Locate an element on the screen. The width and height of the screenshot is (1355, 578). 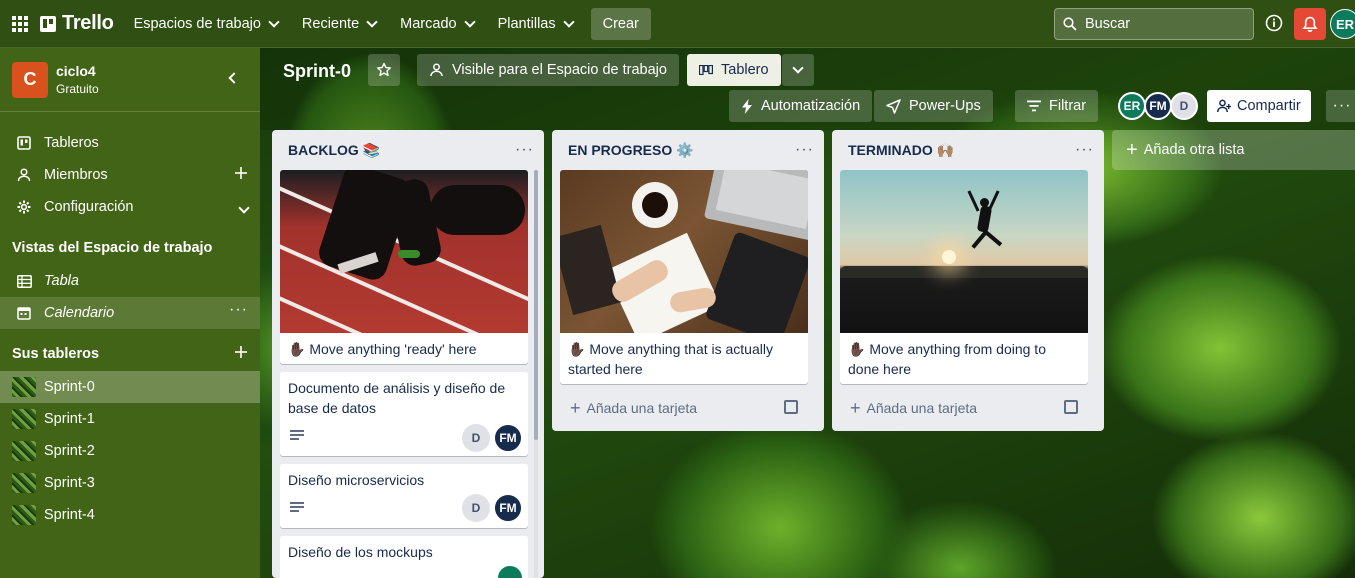
board-title: Sprint-0 is located at coordinates (317, 71).